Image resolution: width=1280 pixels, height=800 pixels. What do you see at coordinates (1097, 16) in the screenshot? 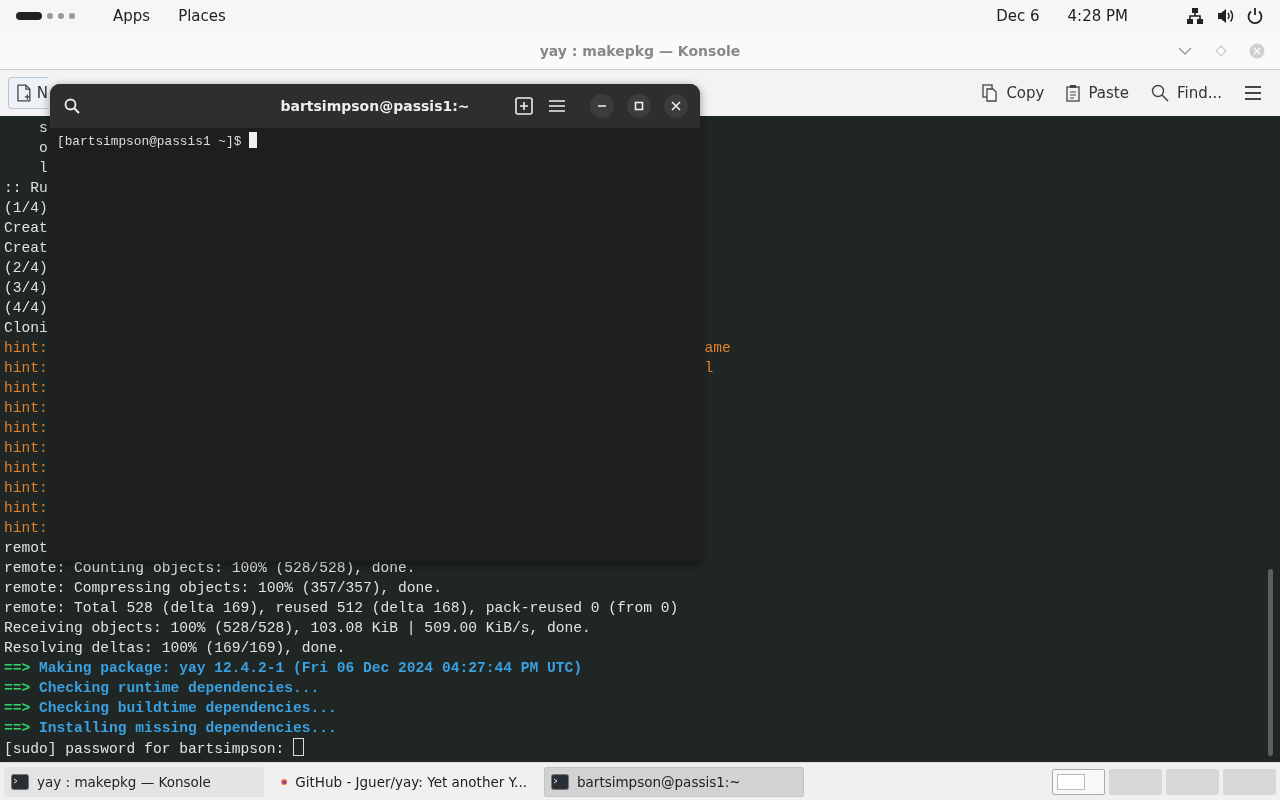
I see `clock-text: 4:28 PM` at bounding box center [1097, 16].